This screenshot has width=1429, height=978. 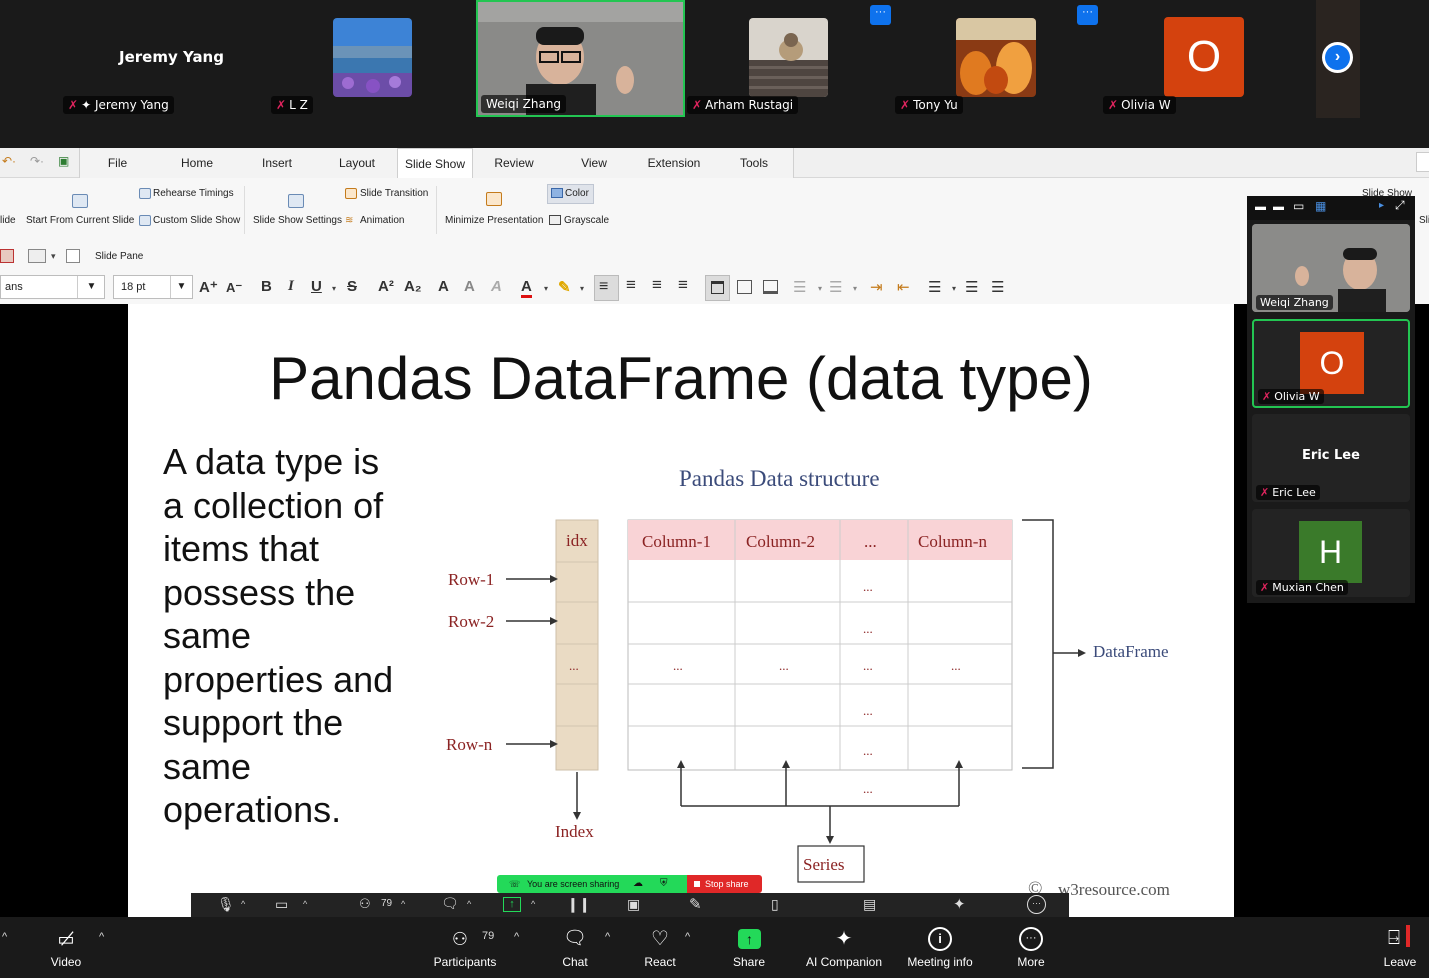 What do you see at coordinates (844, 947) in the screenshot?
I see `ai-companion-button: ✦ AI Companion` at bounding box center [844, 947].